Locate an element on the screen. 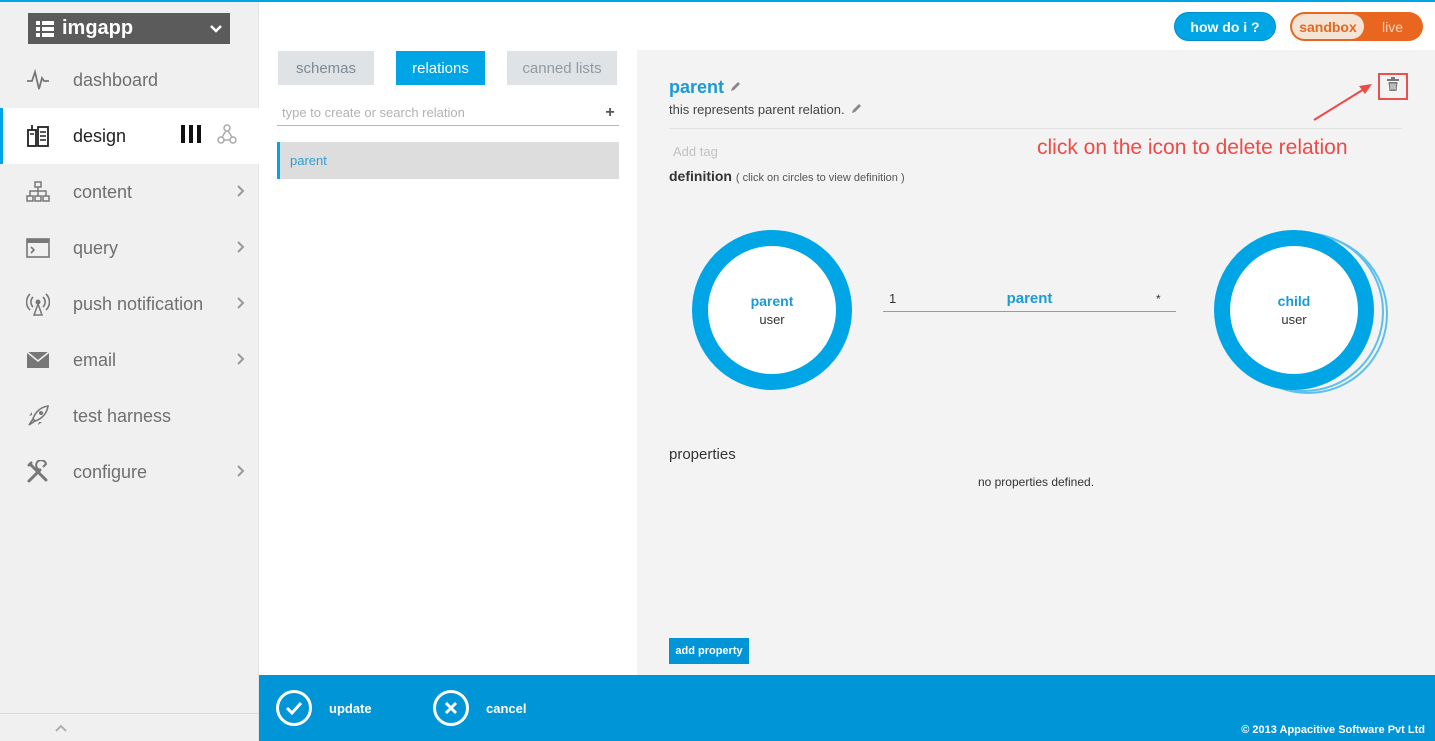 The width and height of the screenshot is (1435, 741). relation-search-input is located at coordinates (439, 112).